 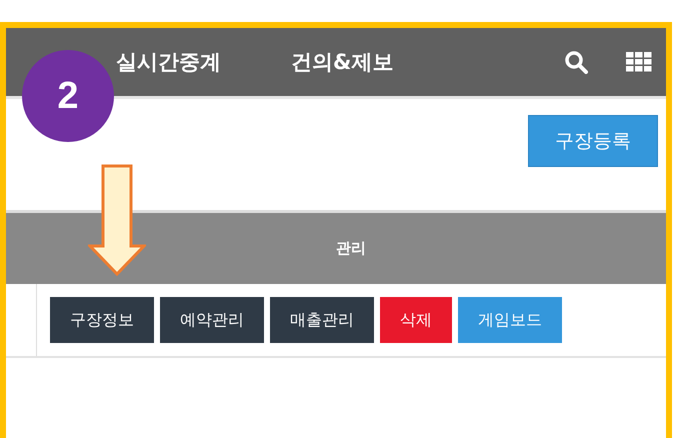 What do you see at coordinates (351, 248) in the screenshot?
I see `column-header: 관리` at bounding box center [351, 248].